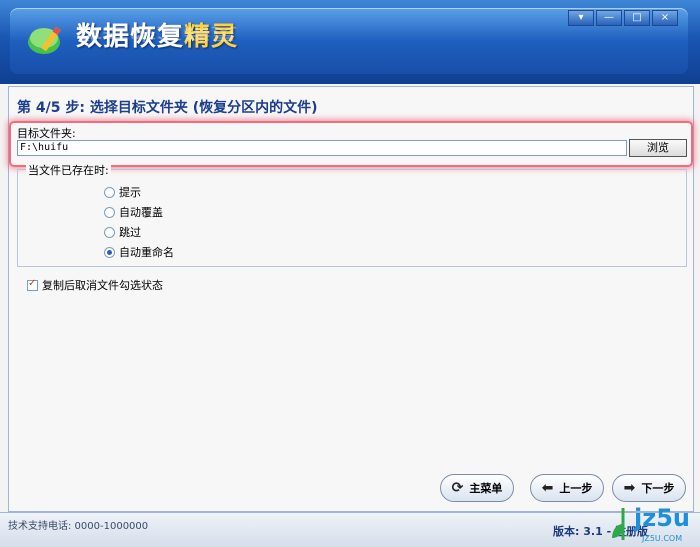 Image resolution: width=700 pixels, height=547 pixels. I want to click on checkbox-checked-icon, so click(32, 284).